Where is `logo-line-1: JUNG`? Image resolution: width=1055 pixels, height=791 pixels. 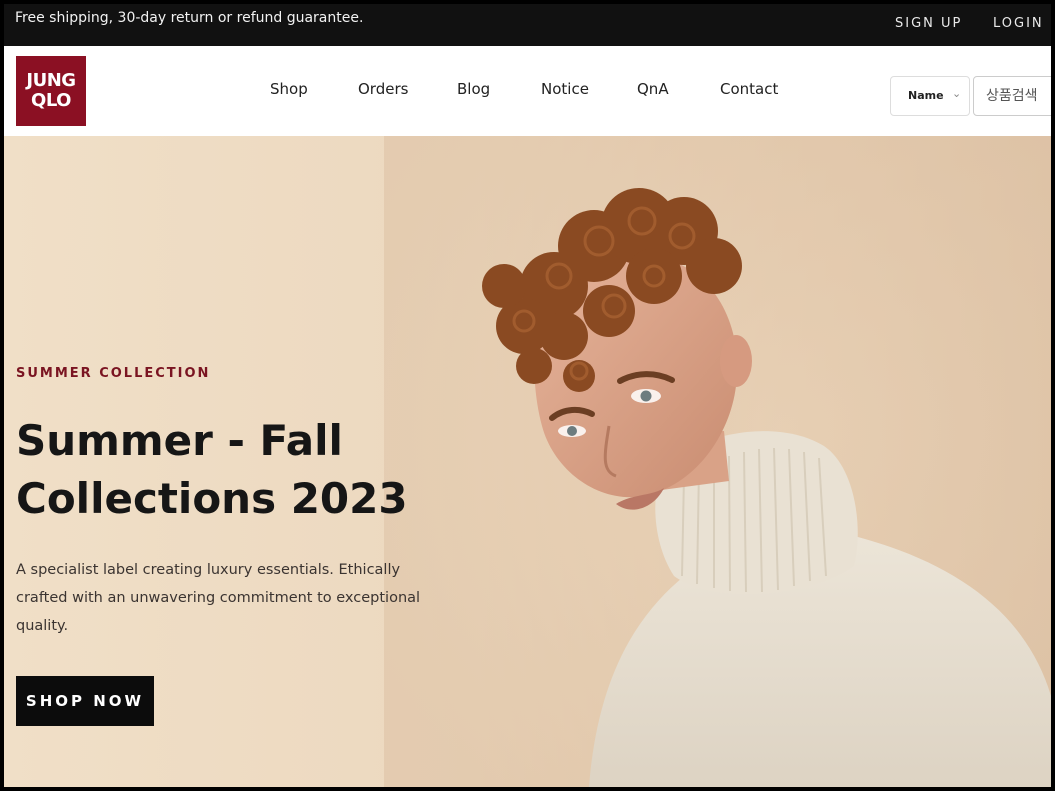
logo-line-1: JUNG is located at coordinates (51, 80).